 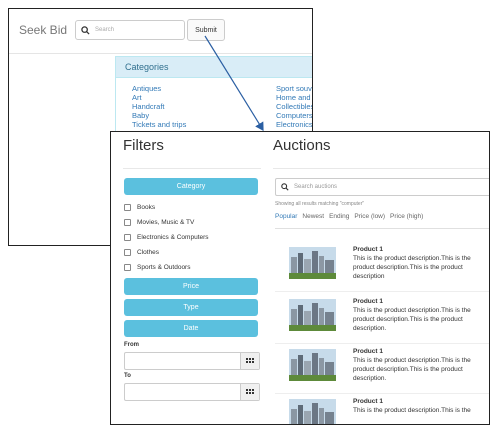 What do you see at coordinates (131, 345) in the screenshot?
I see `from-label: From` at bounding box center [131, 345].